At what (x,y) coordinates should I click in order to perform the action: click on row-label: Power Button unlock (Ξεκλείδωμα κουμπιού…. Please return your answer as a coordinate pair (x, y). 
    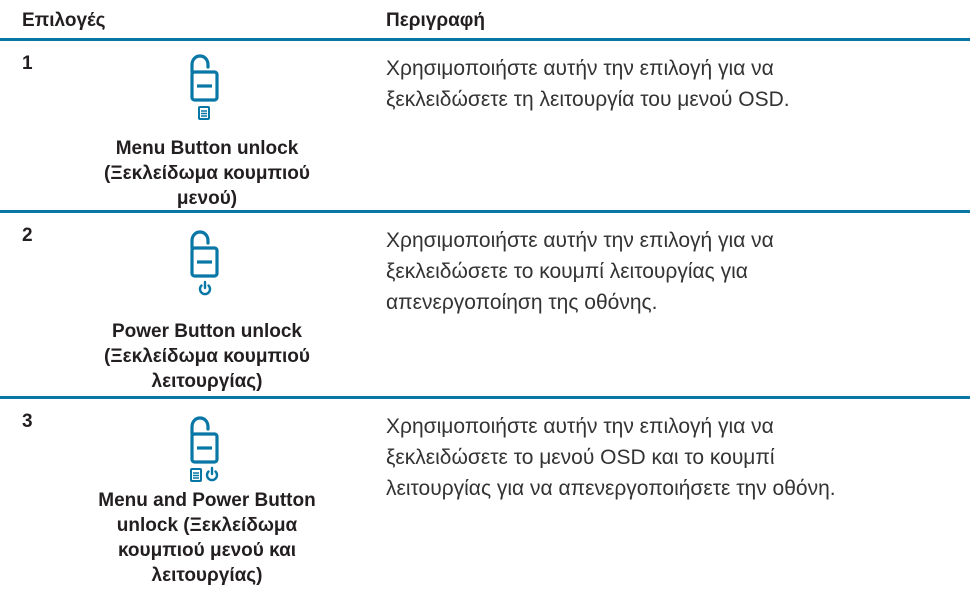
    Looking at the image, I should click on (207, 356).